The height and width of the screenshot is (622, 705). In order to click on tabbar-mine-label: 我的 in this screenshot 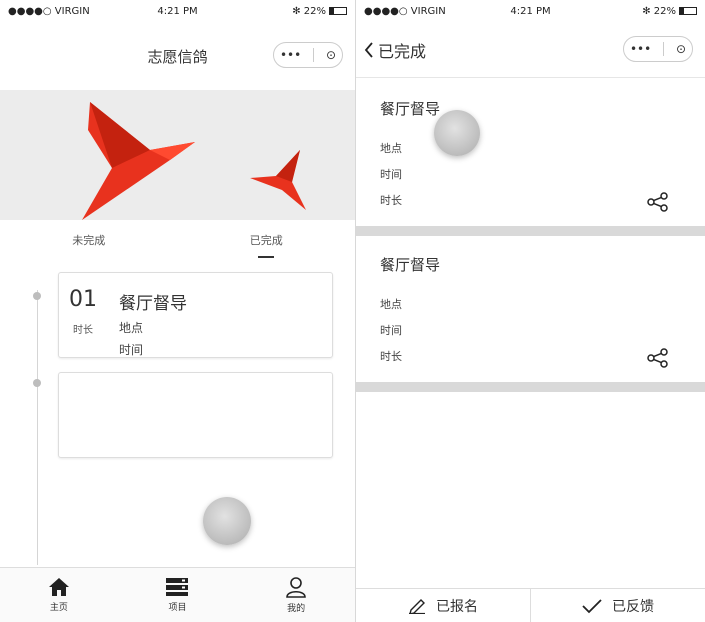, I will do `click(296, 609)`.